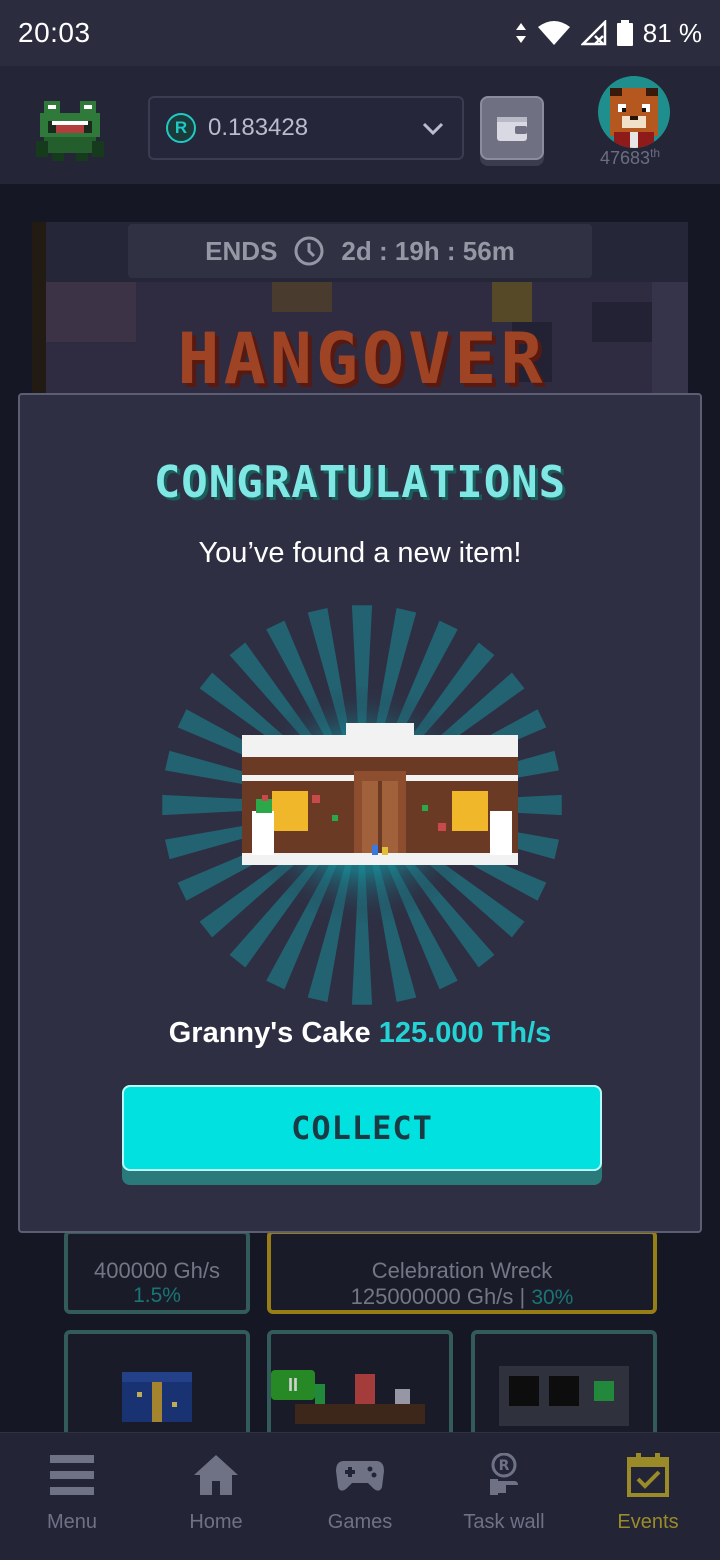 The image size is (720, 1560). I want to click on status-time: 20:03, so click(54, 32).